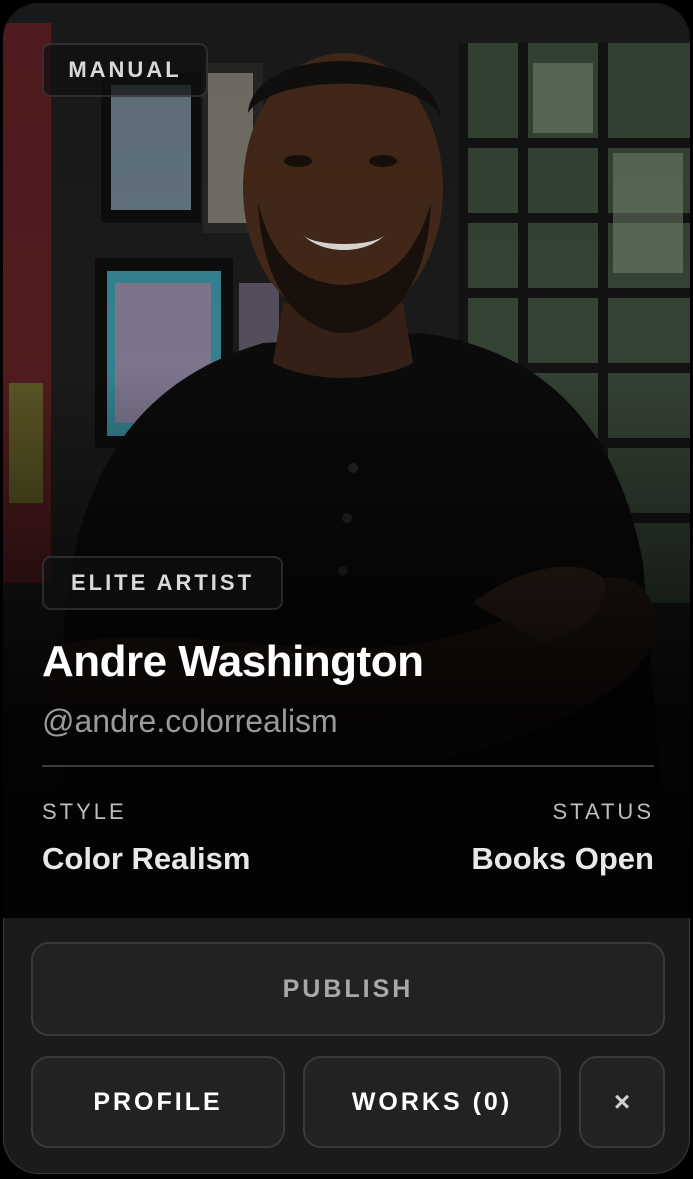 The image size is (693, 1179). I want to click on profile-button: PROFILE, so click(158, 1102).